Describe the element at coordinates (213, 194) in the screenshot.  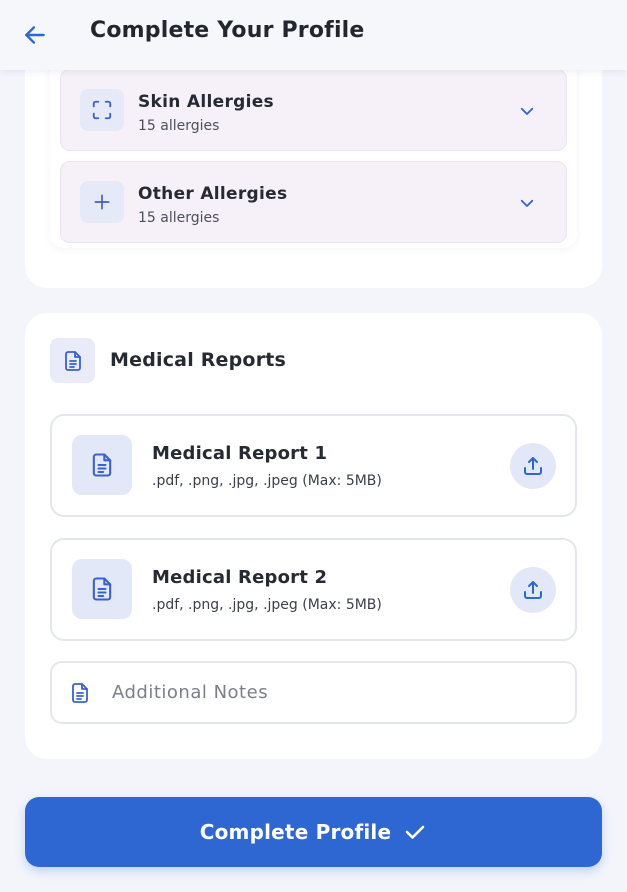
I see `allergy-name: Other Allergies` at that location.